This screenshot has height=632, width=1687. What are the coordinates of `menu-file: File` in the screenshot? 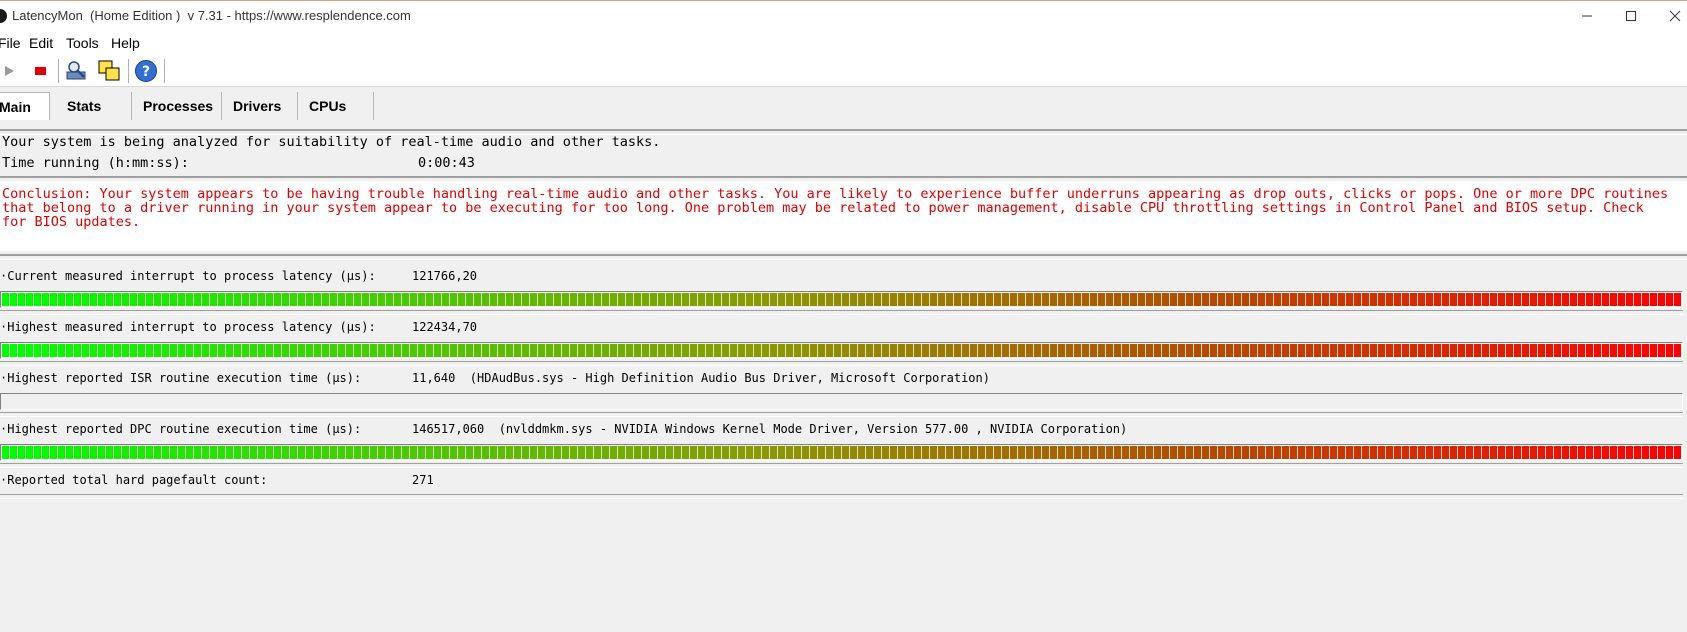 It's located at (10, 43).